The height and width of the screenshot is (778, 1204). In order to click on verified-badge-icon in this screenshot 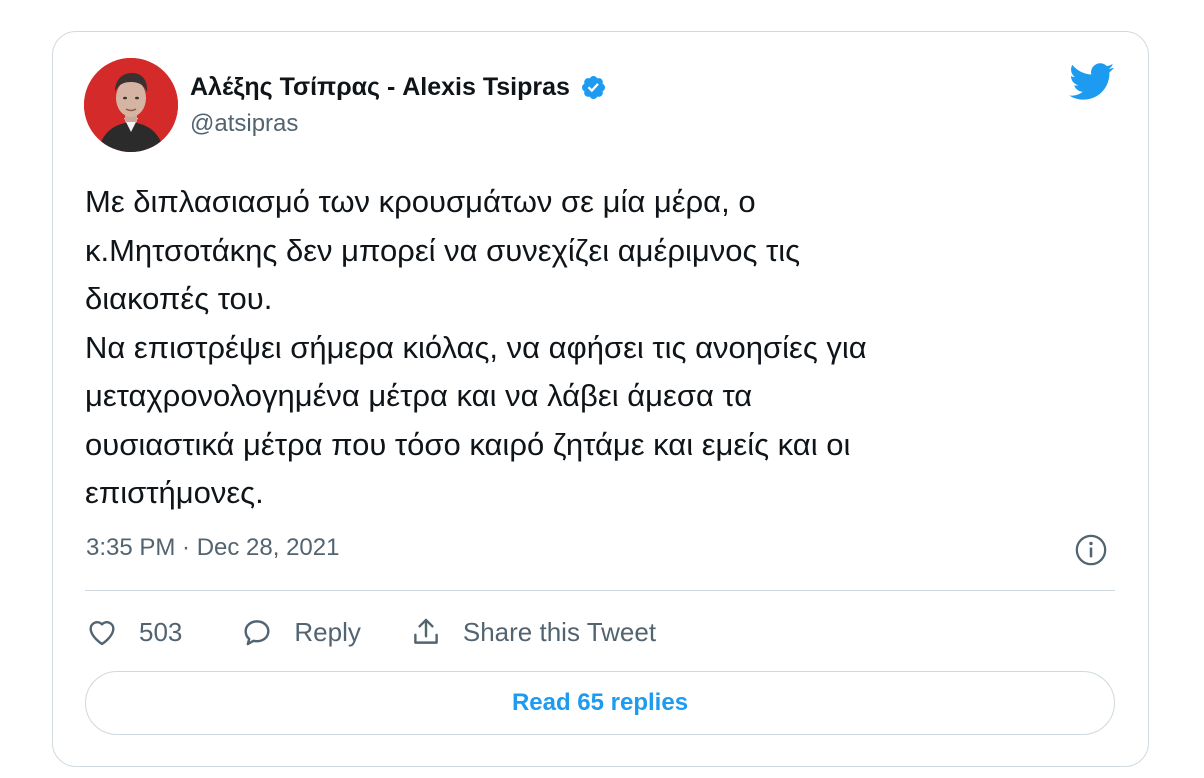, I will do `click(593, 87)`.